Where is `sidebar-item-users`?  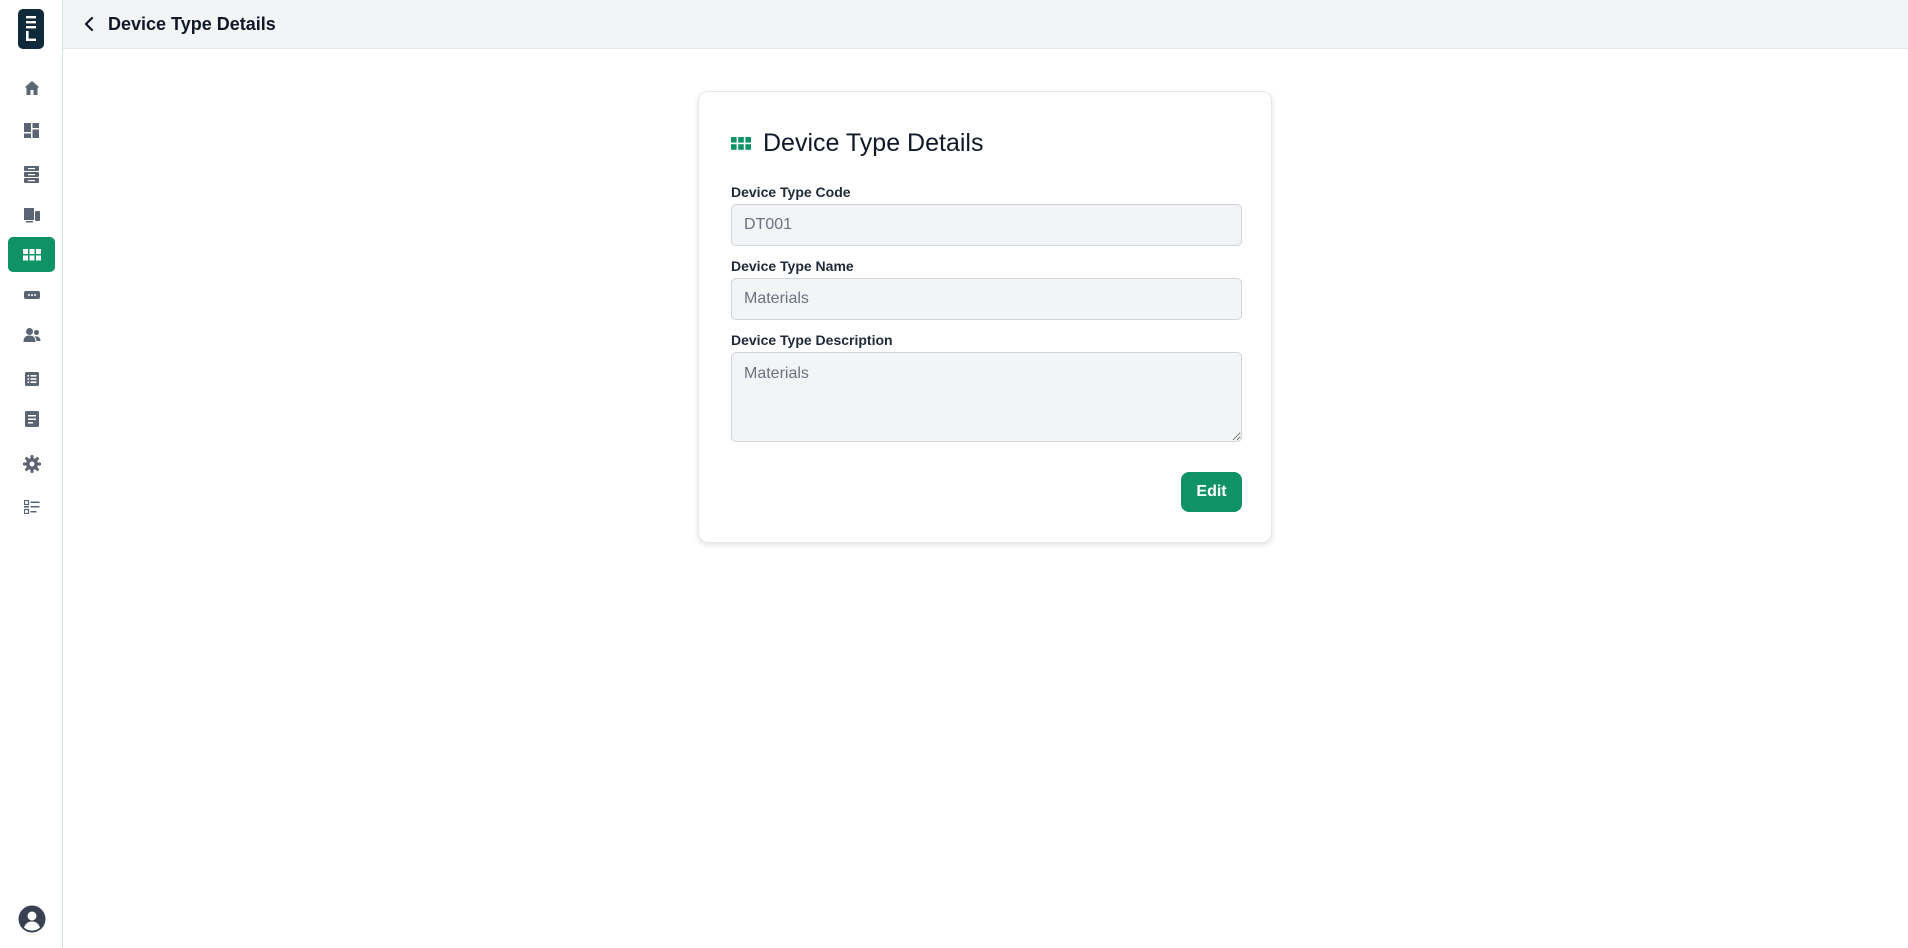 sidebar-item-users is located at coordinates (31, 334).